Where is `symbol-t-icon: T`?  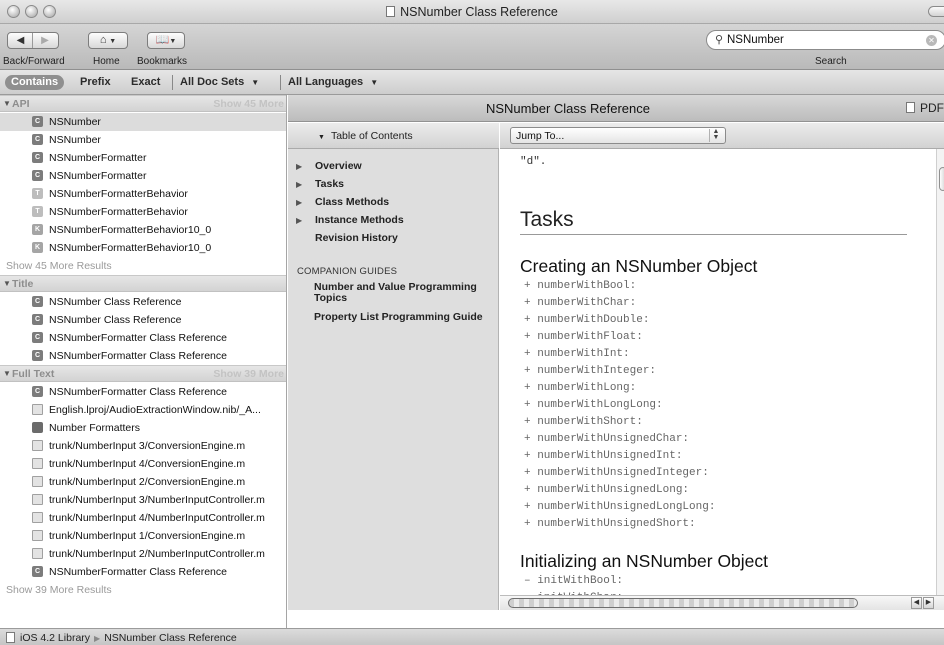
symbol-t-icon: T is located at coordinates (37, 211).